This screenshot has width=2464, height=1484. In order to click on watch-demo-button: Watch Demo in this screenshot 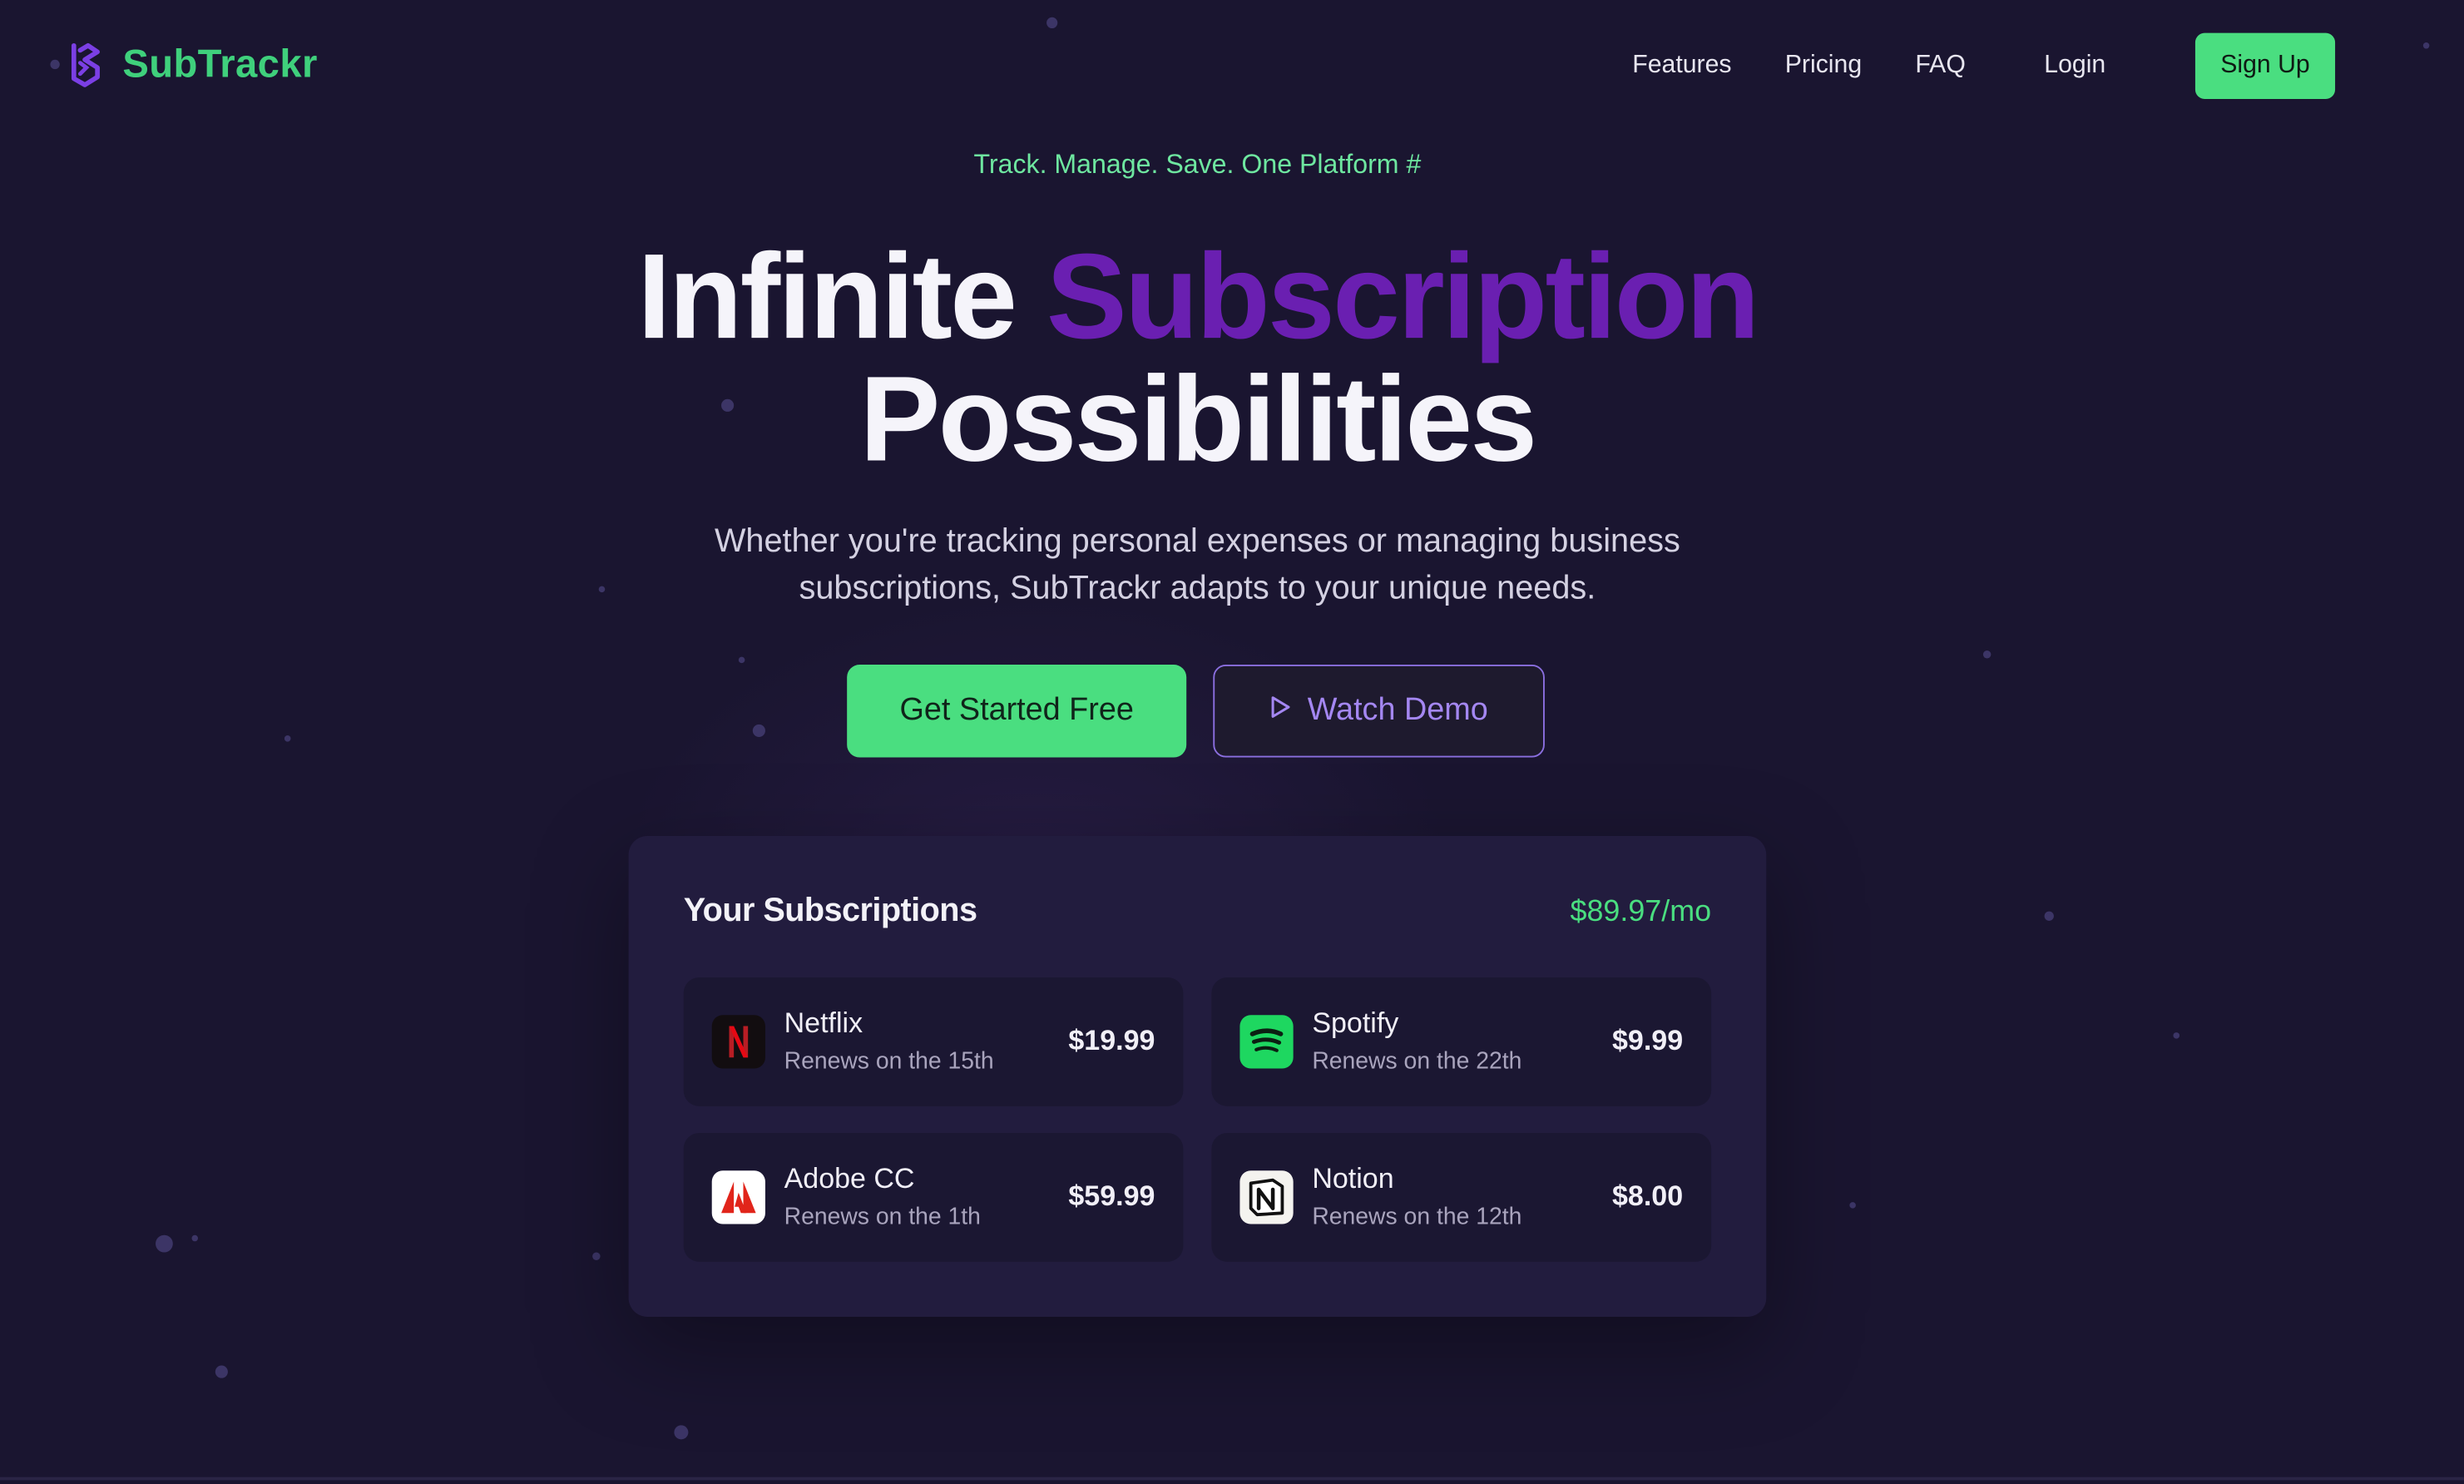, I will do `click(1379, 711)`.